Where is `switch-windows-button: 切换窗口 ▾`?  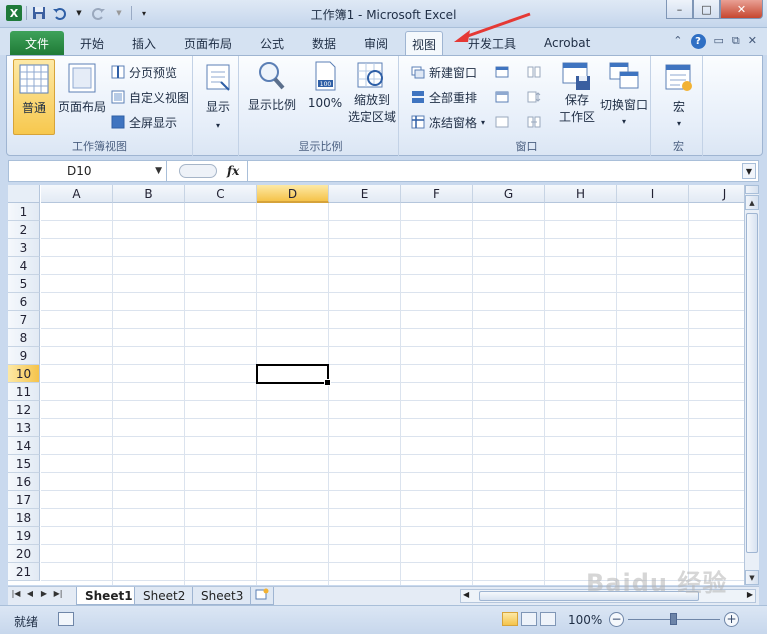
switch-windows-button: 切换窗口 ▾ is located at coordinates (624, 93).